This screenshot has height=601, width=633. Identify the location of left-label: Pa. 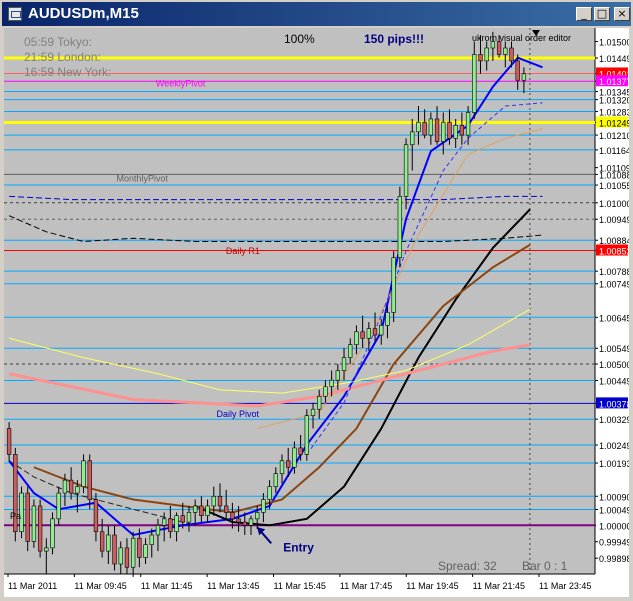
(15, 516).